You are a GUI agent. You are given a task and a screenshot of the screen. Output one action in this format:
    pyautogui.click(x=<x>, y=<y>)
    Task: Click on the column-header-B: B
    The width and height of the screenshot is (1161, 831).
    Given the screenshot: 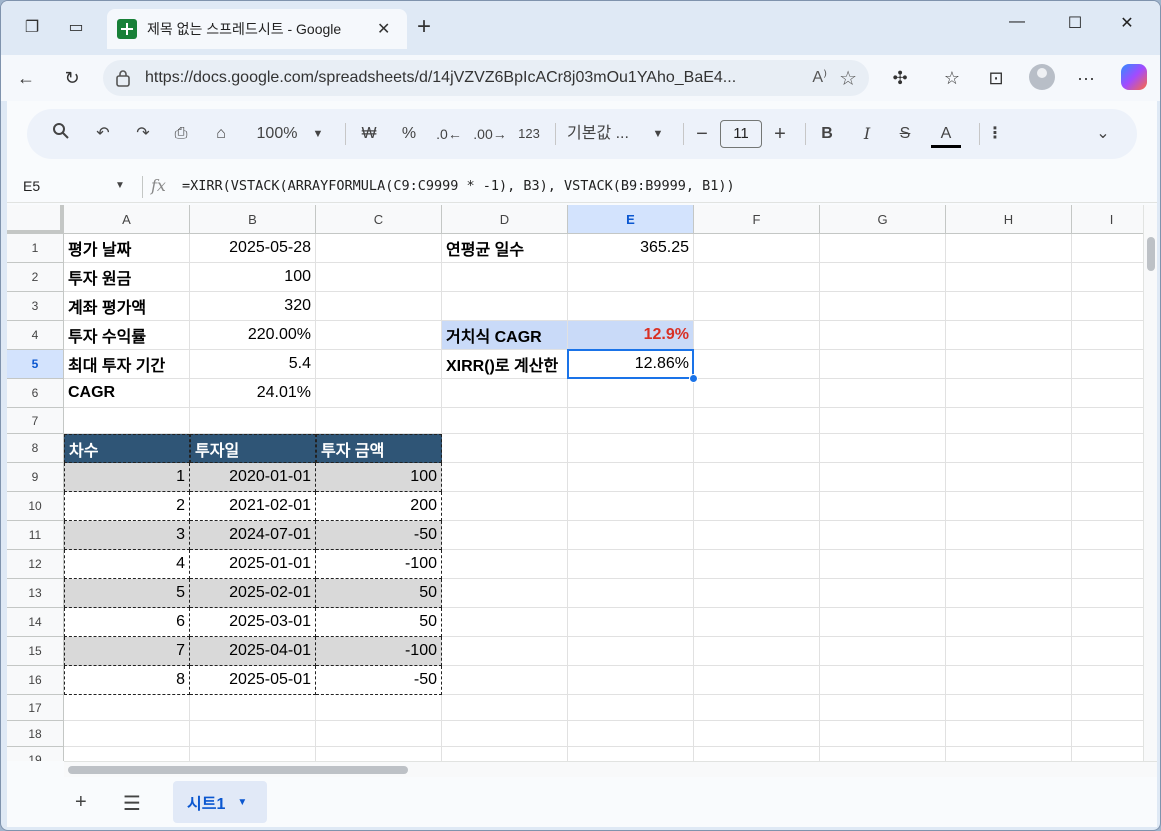 What is the action you would take?
    pyautogui.click(x=253, y=219)
    